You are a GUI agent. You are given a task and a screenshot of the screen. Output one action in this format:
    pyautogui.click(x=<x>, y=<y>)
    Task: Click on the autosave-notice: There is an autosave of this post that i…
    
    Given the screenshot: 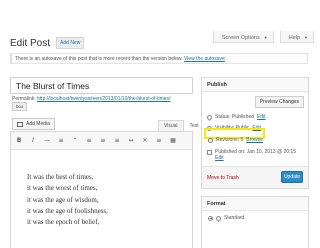 What is the action you would take?
    pyautogui.click(x=159, y=58)
    